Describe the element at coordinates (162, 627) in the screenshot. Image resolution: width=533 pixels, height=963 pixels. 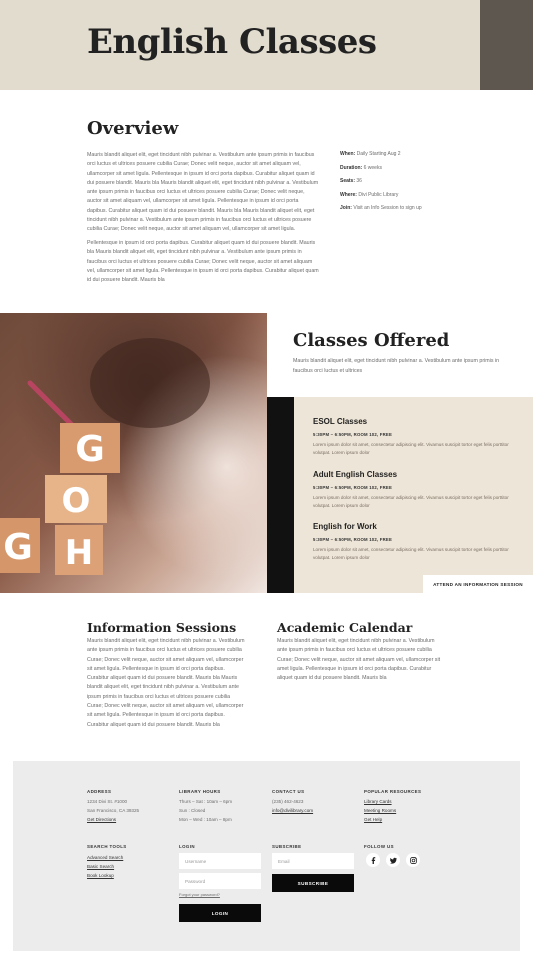
I see `info-sessions-heading: Information Sessions` at that location.